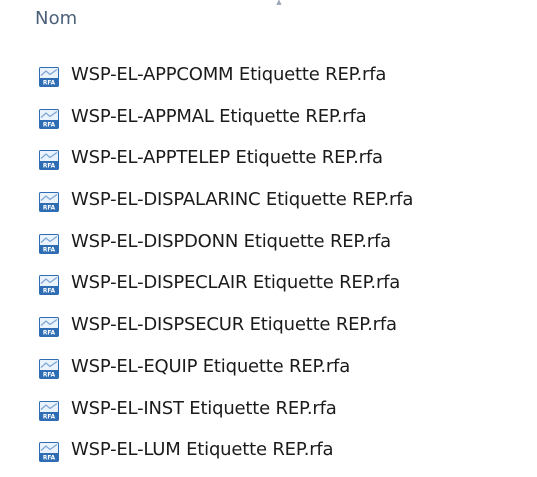  I want to click on file-name: WSP-EL-APPCOMM Etiquette REP.rfa, so click(229, 74).